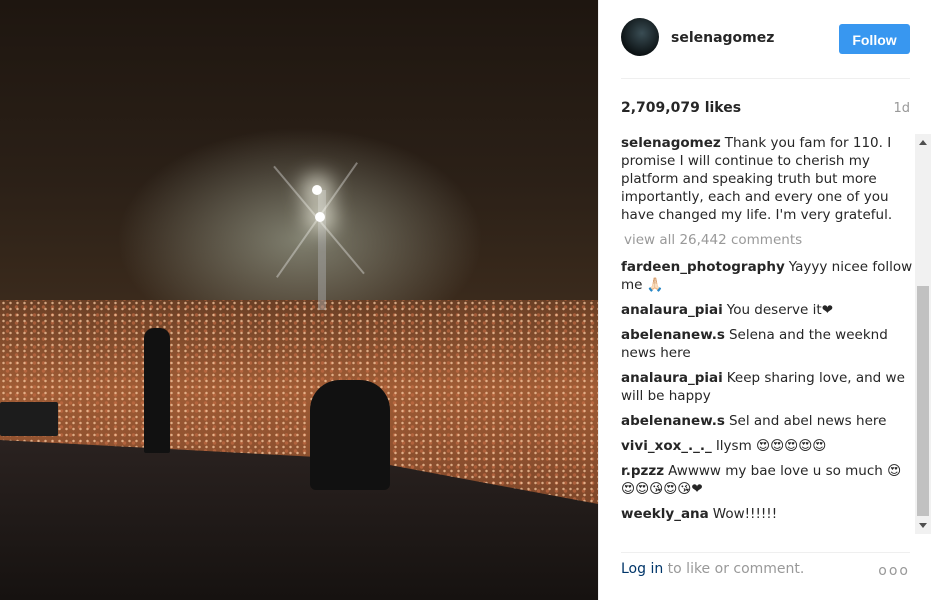  Describe the element at coordinates (807, 421) in the screenshot. I see `comment-text: Sel and abel news here` at that location.